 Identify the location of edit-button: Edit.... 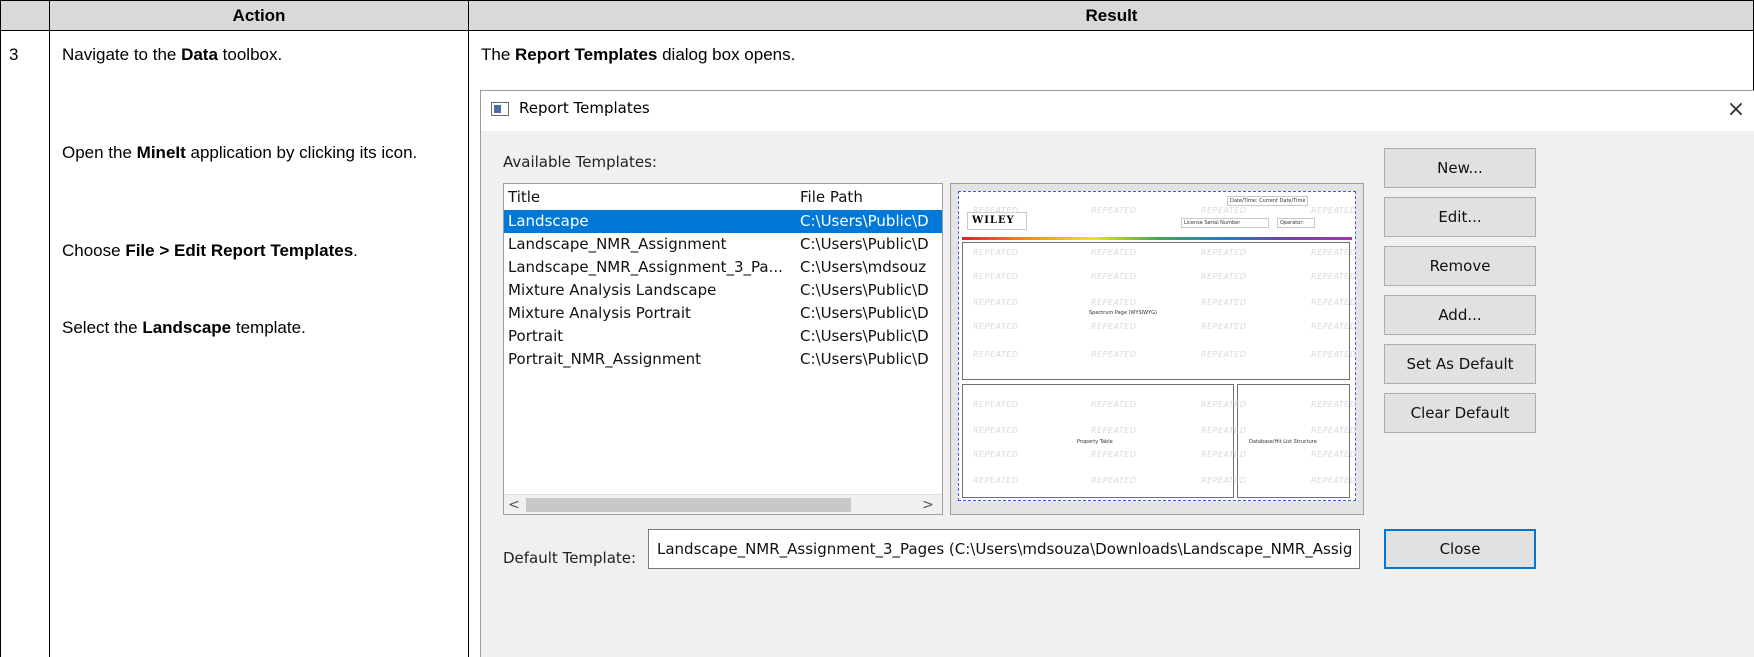
(1460, 217).